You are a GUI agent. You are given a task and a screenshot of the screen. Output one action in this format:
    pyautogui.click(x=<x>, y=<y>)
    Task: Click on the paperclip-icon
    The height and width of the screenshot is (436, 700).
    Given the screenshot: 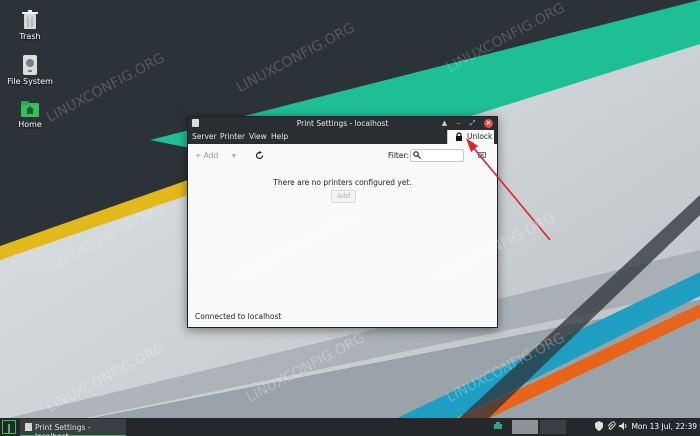 What is the action you would take?
    pyautogui.click(x=611, y=426)
    